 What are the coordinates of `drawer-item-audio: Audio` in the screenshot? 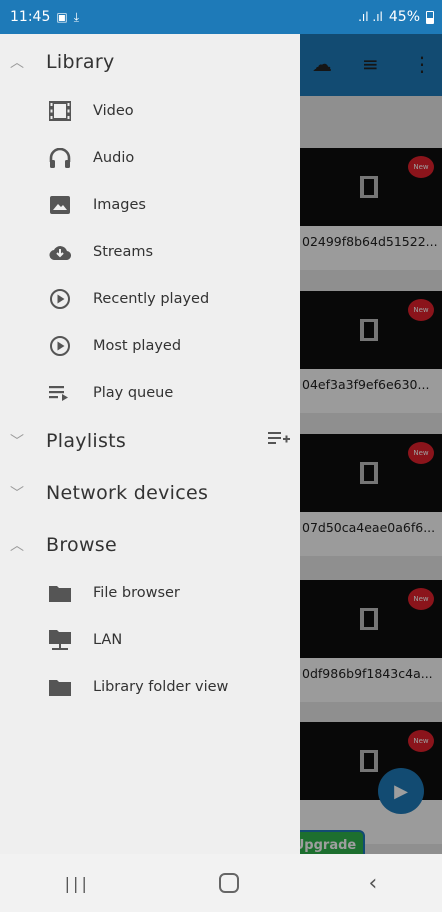 It's located at (150, 157).